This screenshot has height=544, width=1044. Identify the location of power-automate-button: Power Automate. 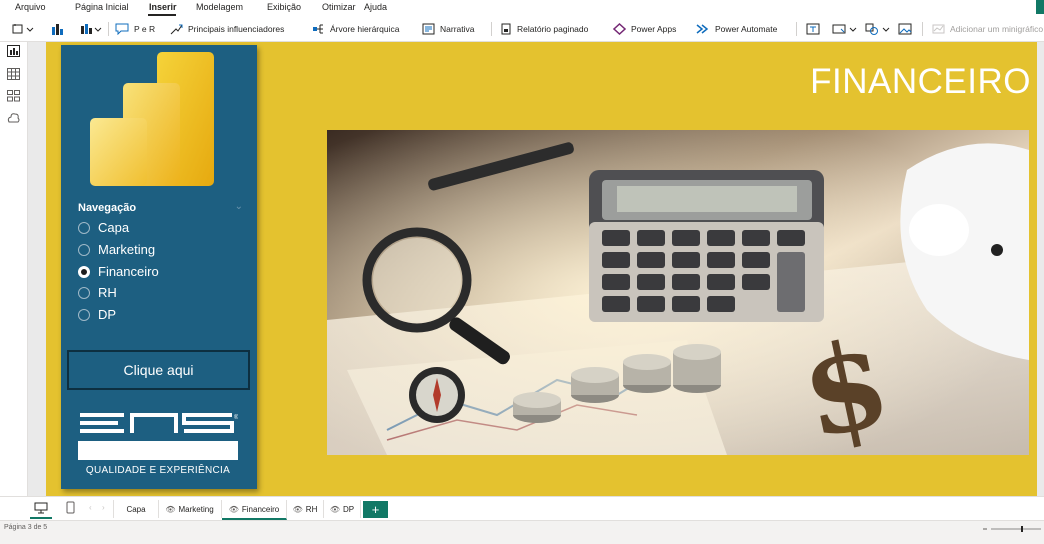
(736, 29).